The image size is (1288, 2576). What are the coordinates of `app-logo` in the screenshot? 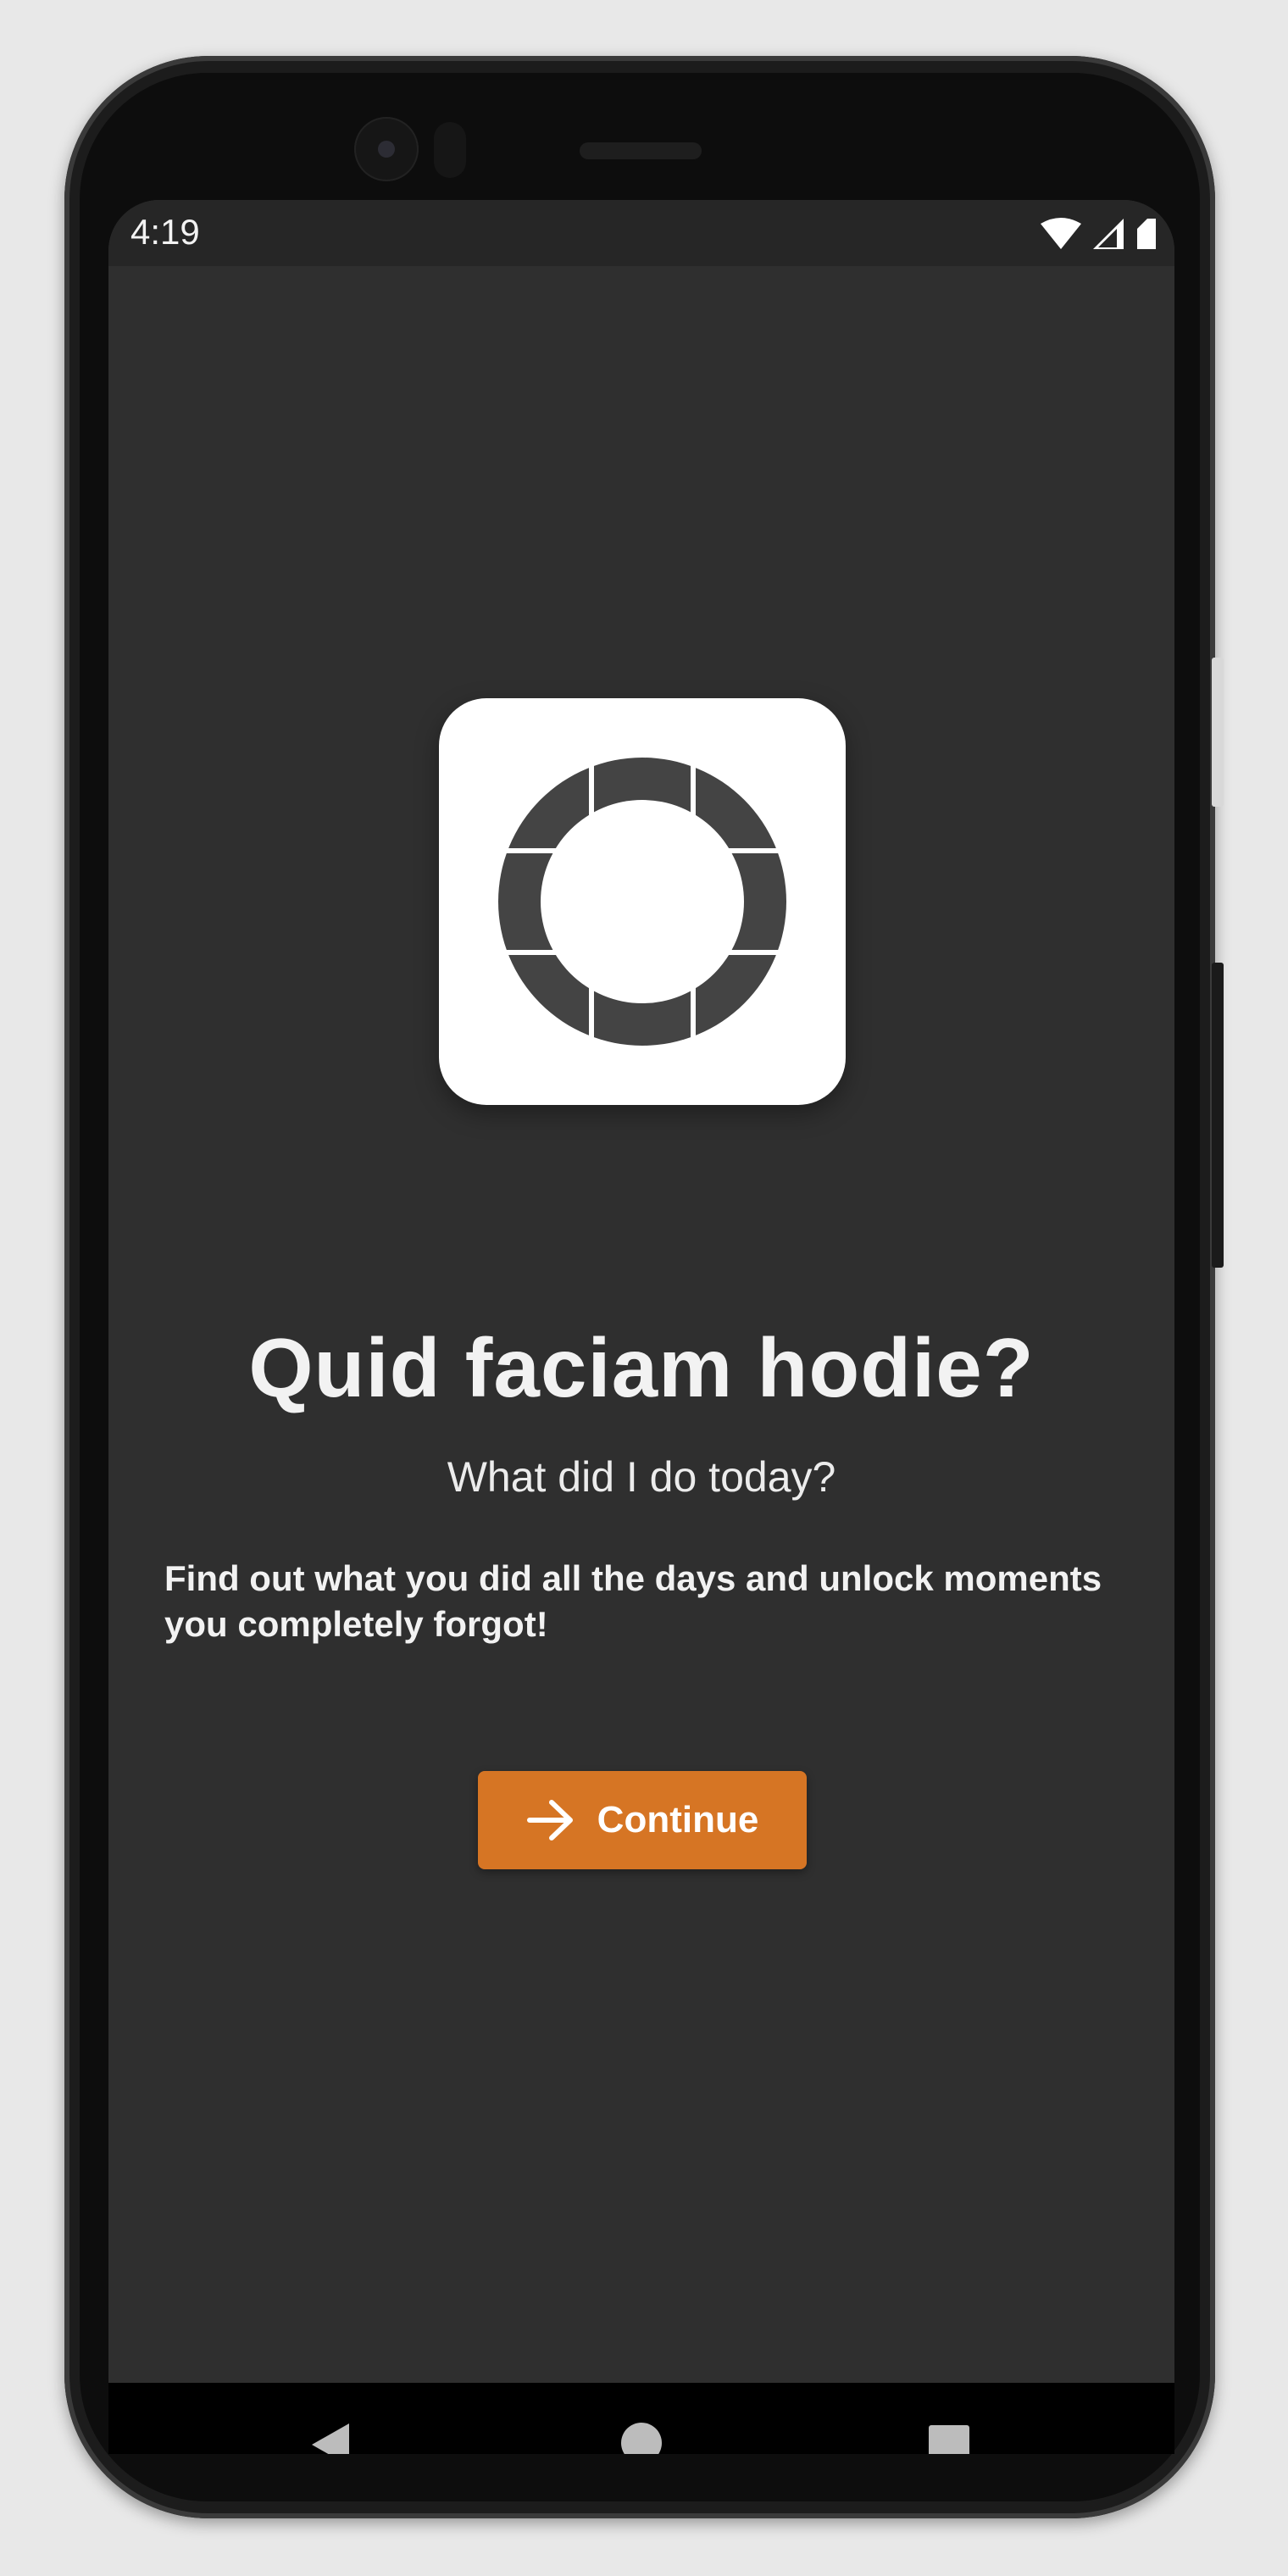 It's located at (642, 901).